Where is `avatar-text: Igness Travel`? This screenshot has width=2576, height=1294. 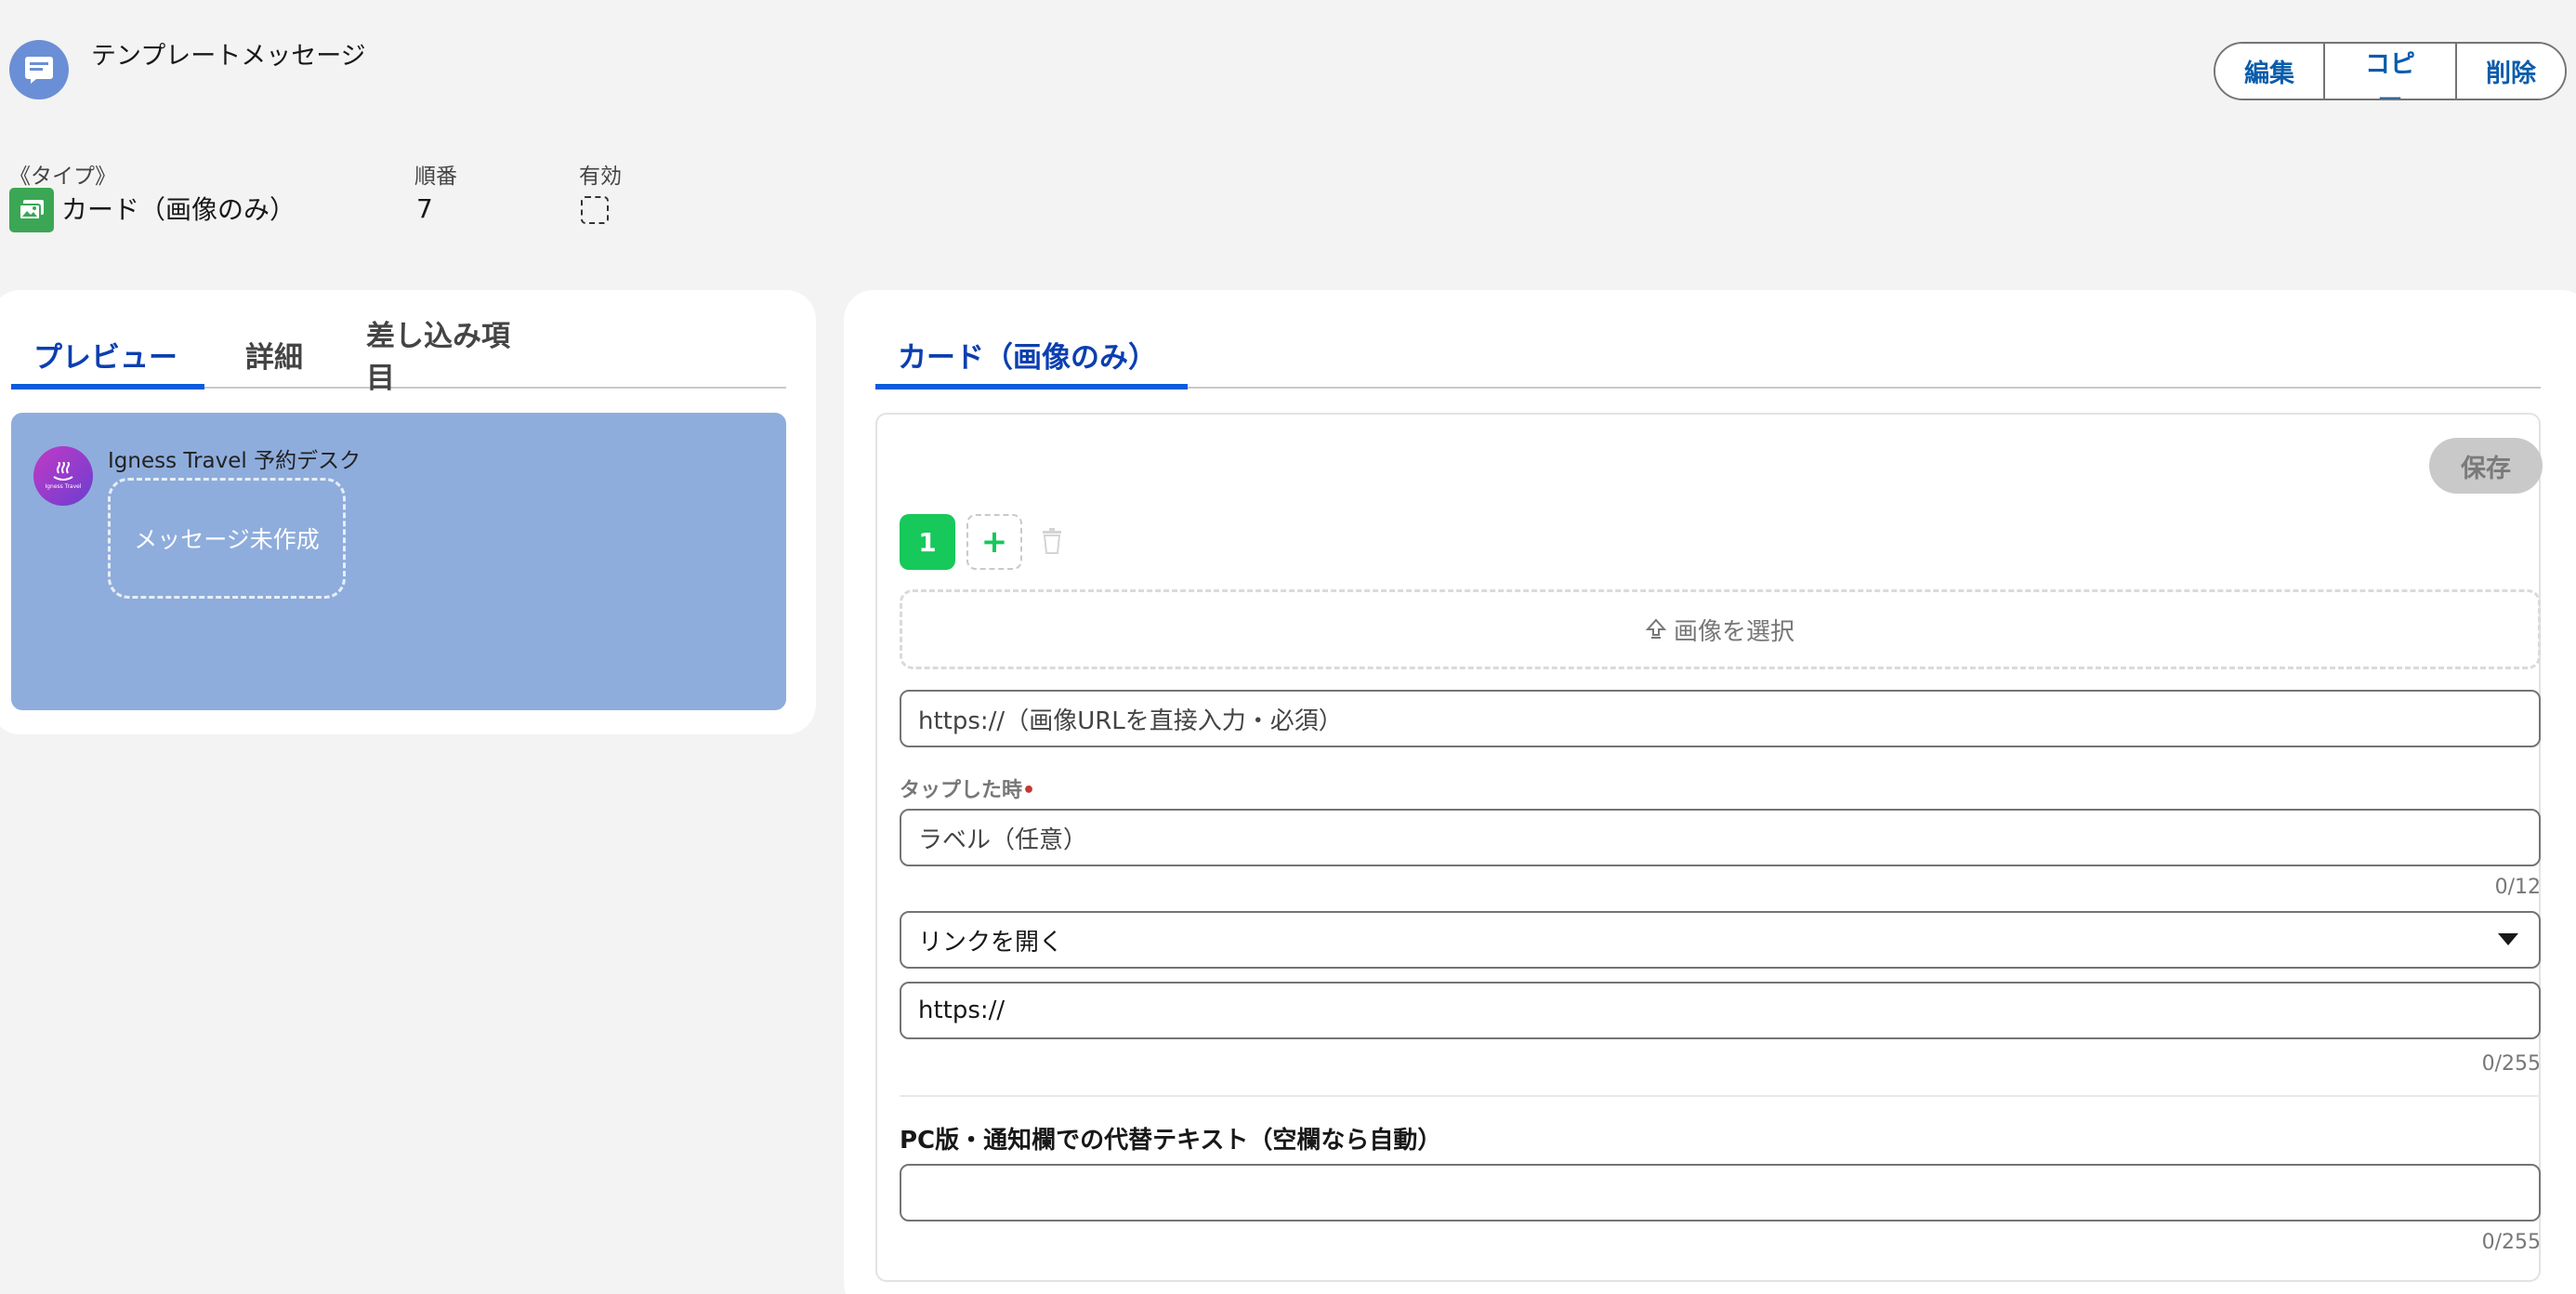 avatar-text: Igness Travel is located at coordinates (63, 487).